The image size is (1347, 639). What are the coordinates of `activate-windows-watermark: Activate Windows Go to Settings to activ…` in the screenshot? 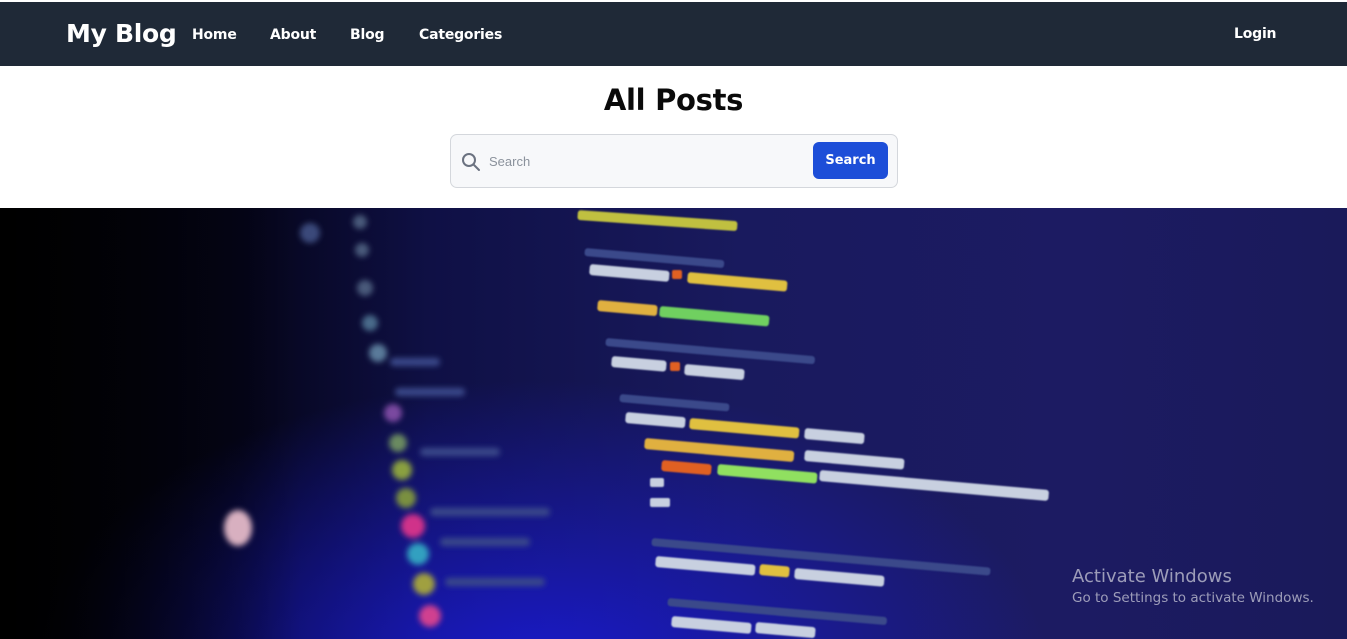 It's located at (1193, 586).